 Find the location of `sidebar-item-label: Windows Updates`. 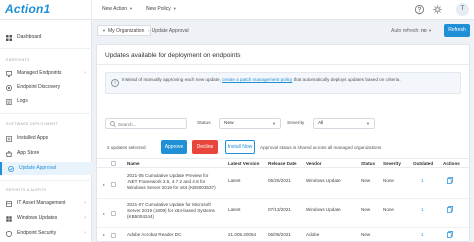

sidebar-item-label: Windows Updates is located at coordinates (37, 218).